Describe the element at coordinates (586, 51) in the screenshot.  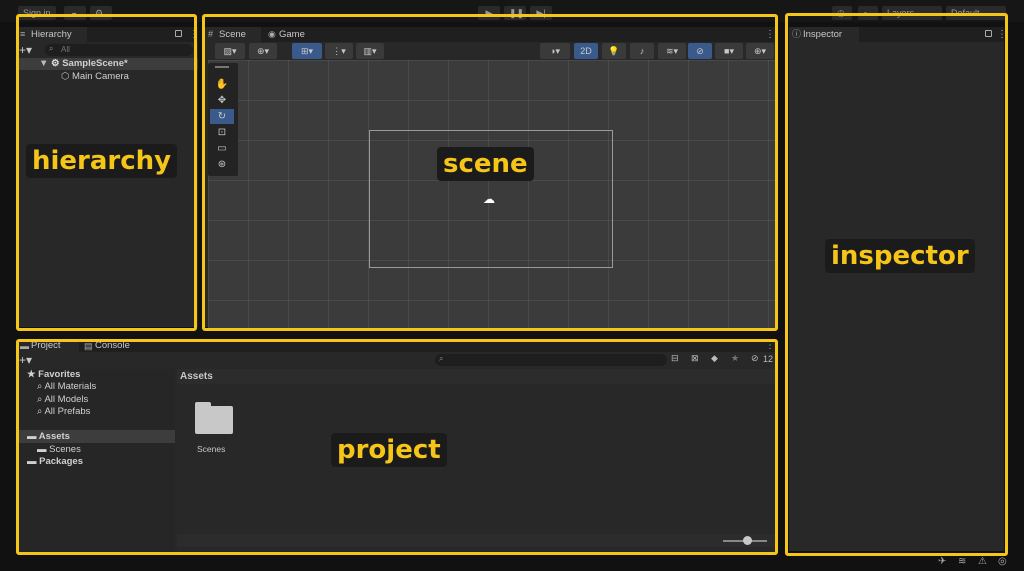
I see `toggle-2d-button: 2D` at that location.